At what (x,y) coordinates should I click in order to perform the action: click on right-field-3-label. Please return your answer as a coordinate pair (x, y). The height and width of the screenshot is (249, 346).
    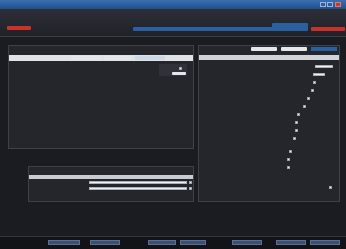
    Looking at the image, I should click on (298, 82).